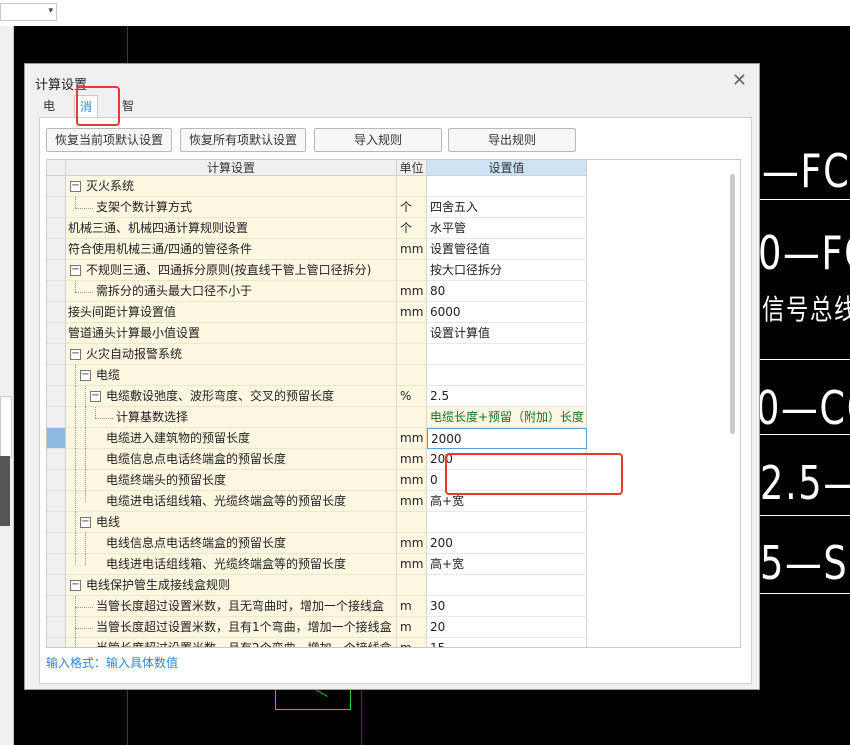 This screenshot has height=745, width=850. I want to click on value-cell: 80, so click(507, 291).